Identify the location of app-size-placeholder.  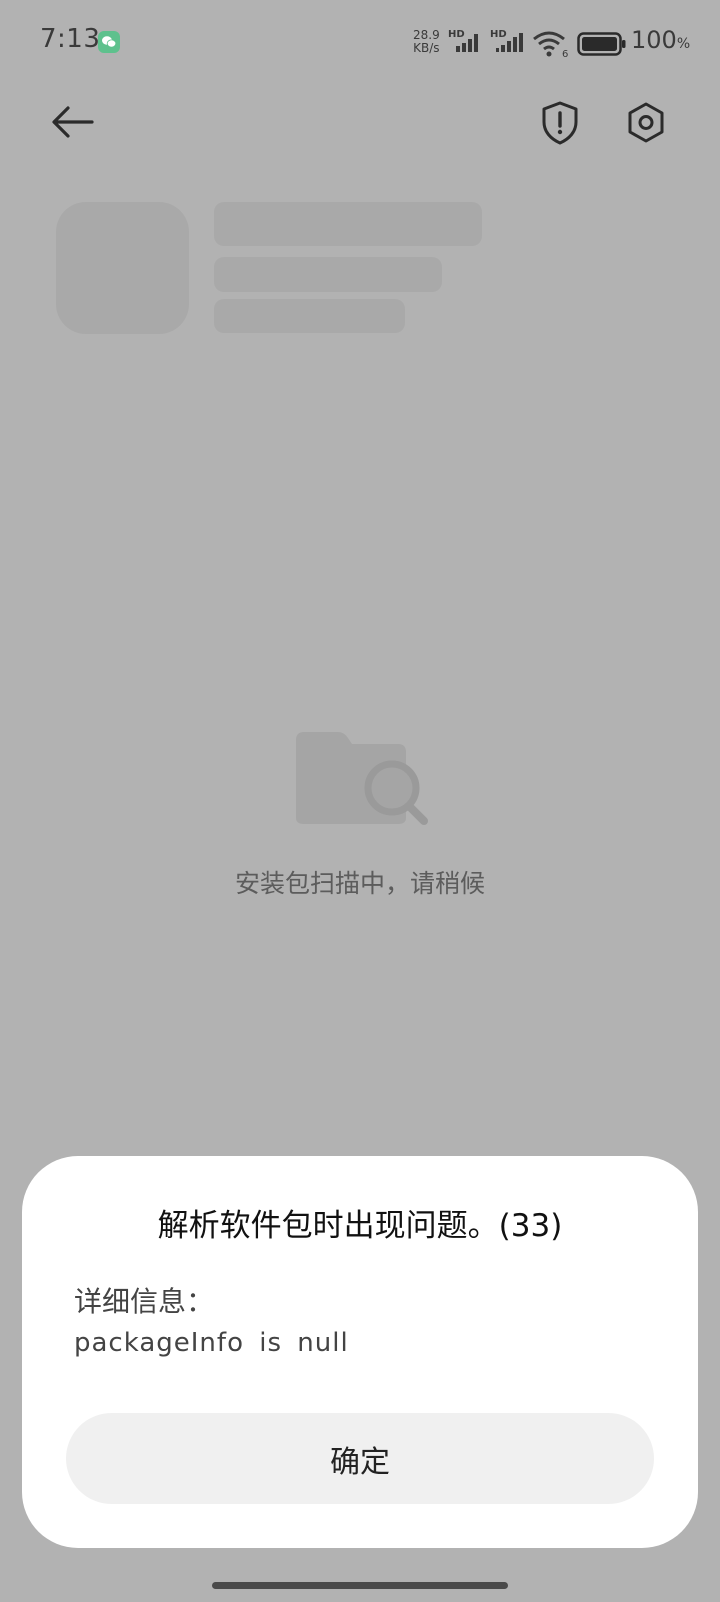
(309, 316).